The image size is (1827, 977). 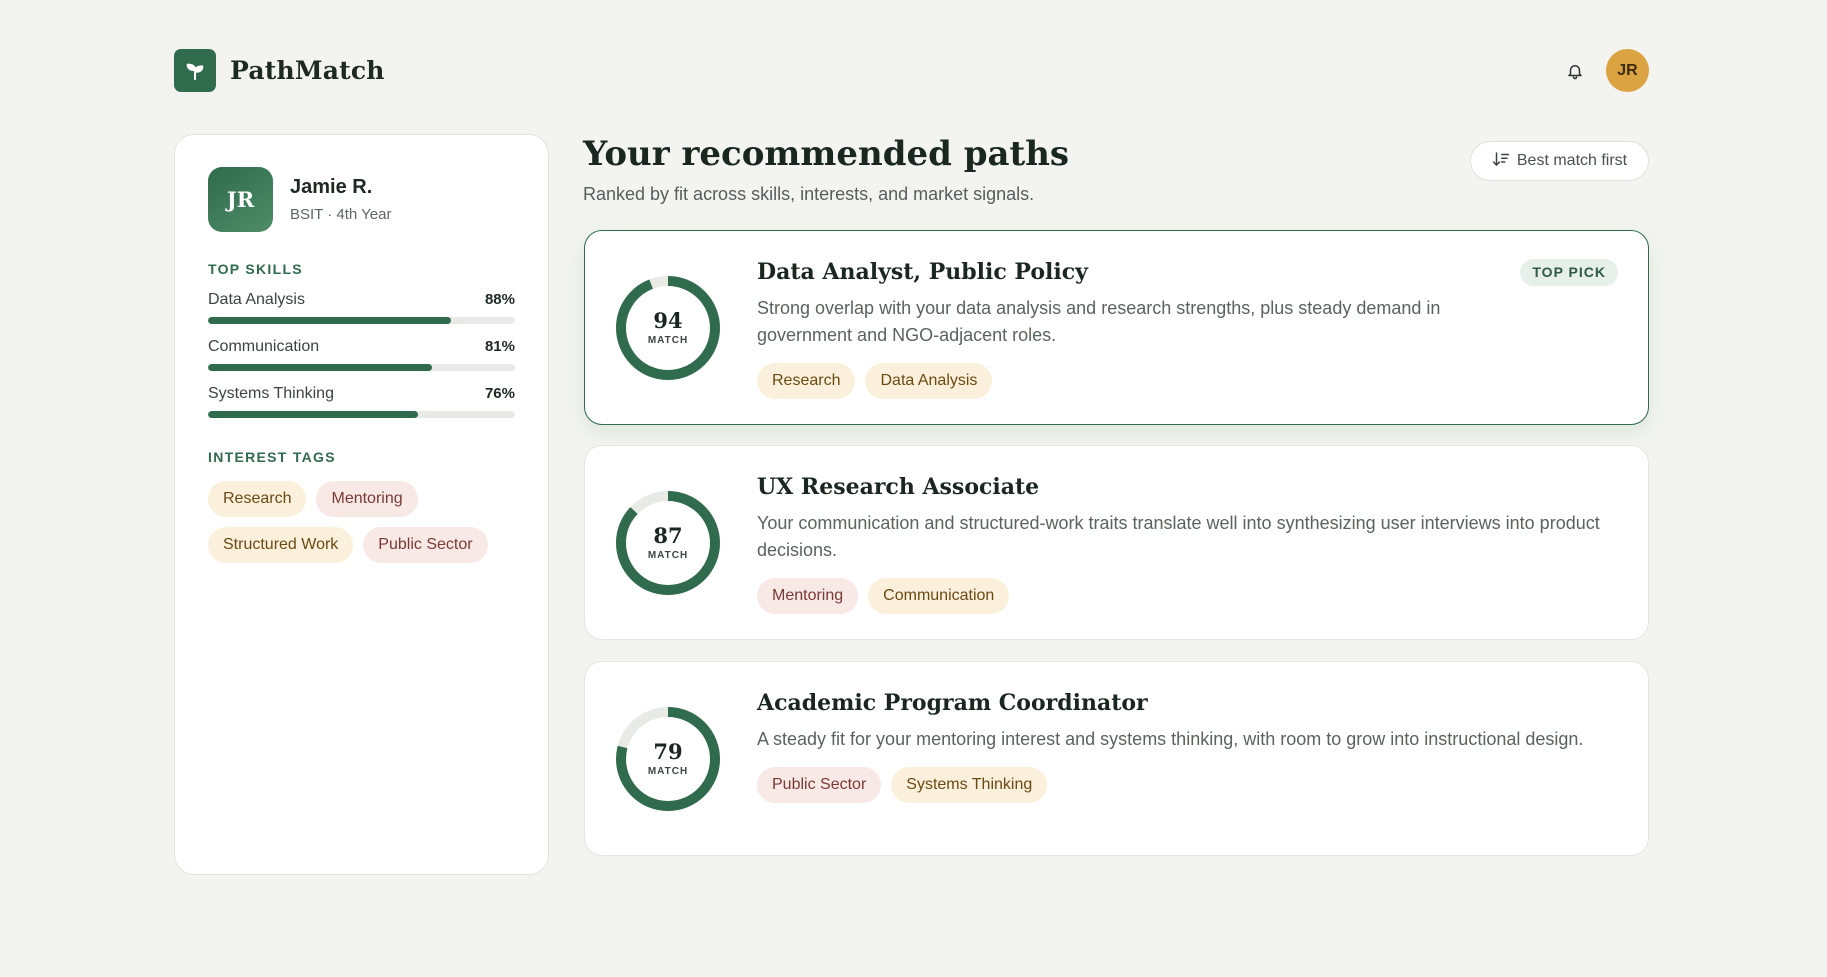 What do you see at coordinates (195, 70) in the screenshot?
I see `sprout-icon` at bounding box center [195, 70].